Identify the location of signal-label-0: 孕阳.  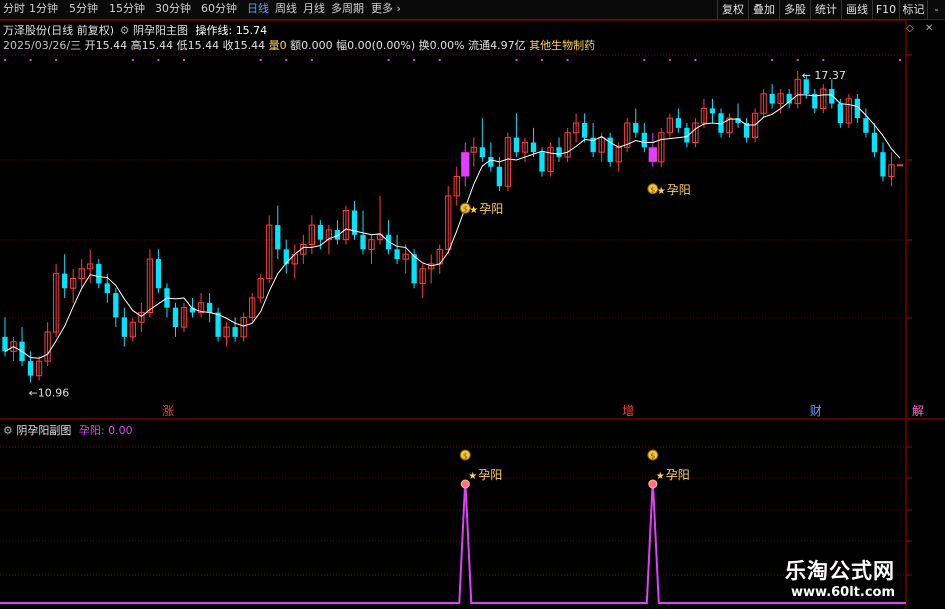
(491, 209).